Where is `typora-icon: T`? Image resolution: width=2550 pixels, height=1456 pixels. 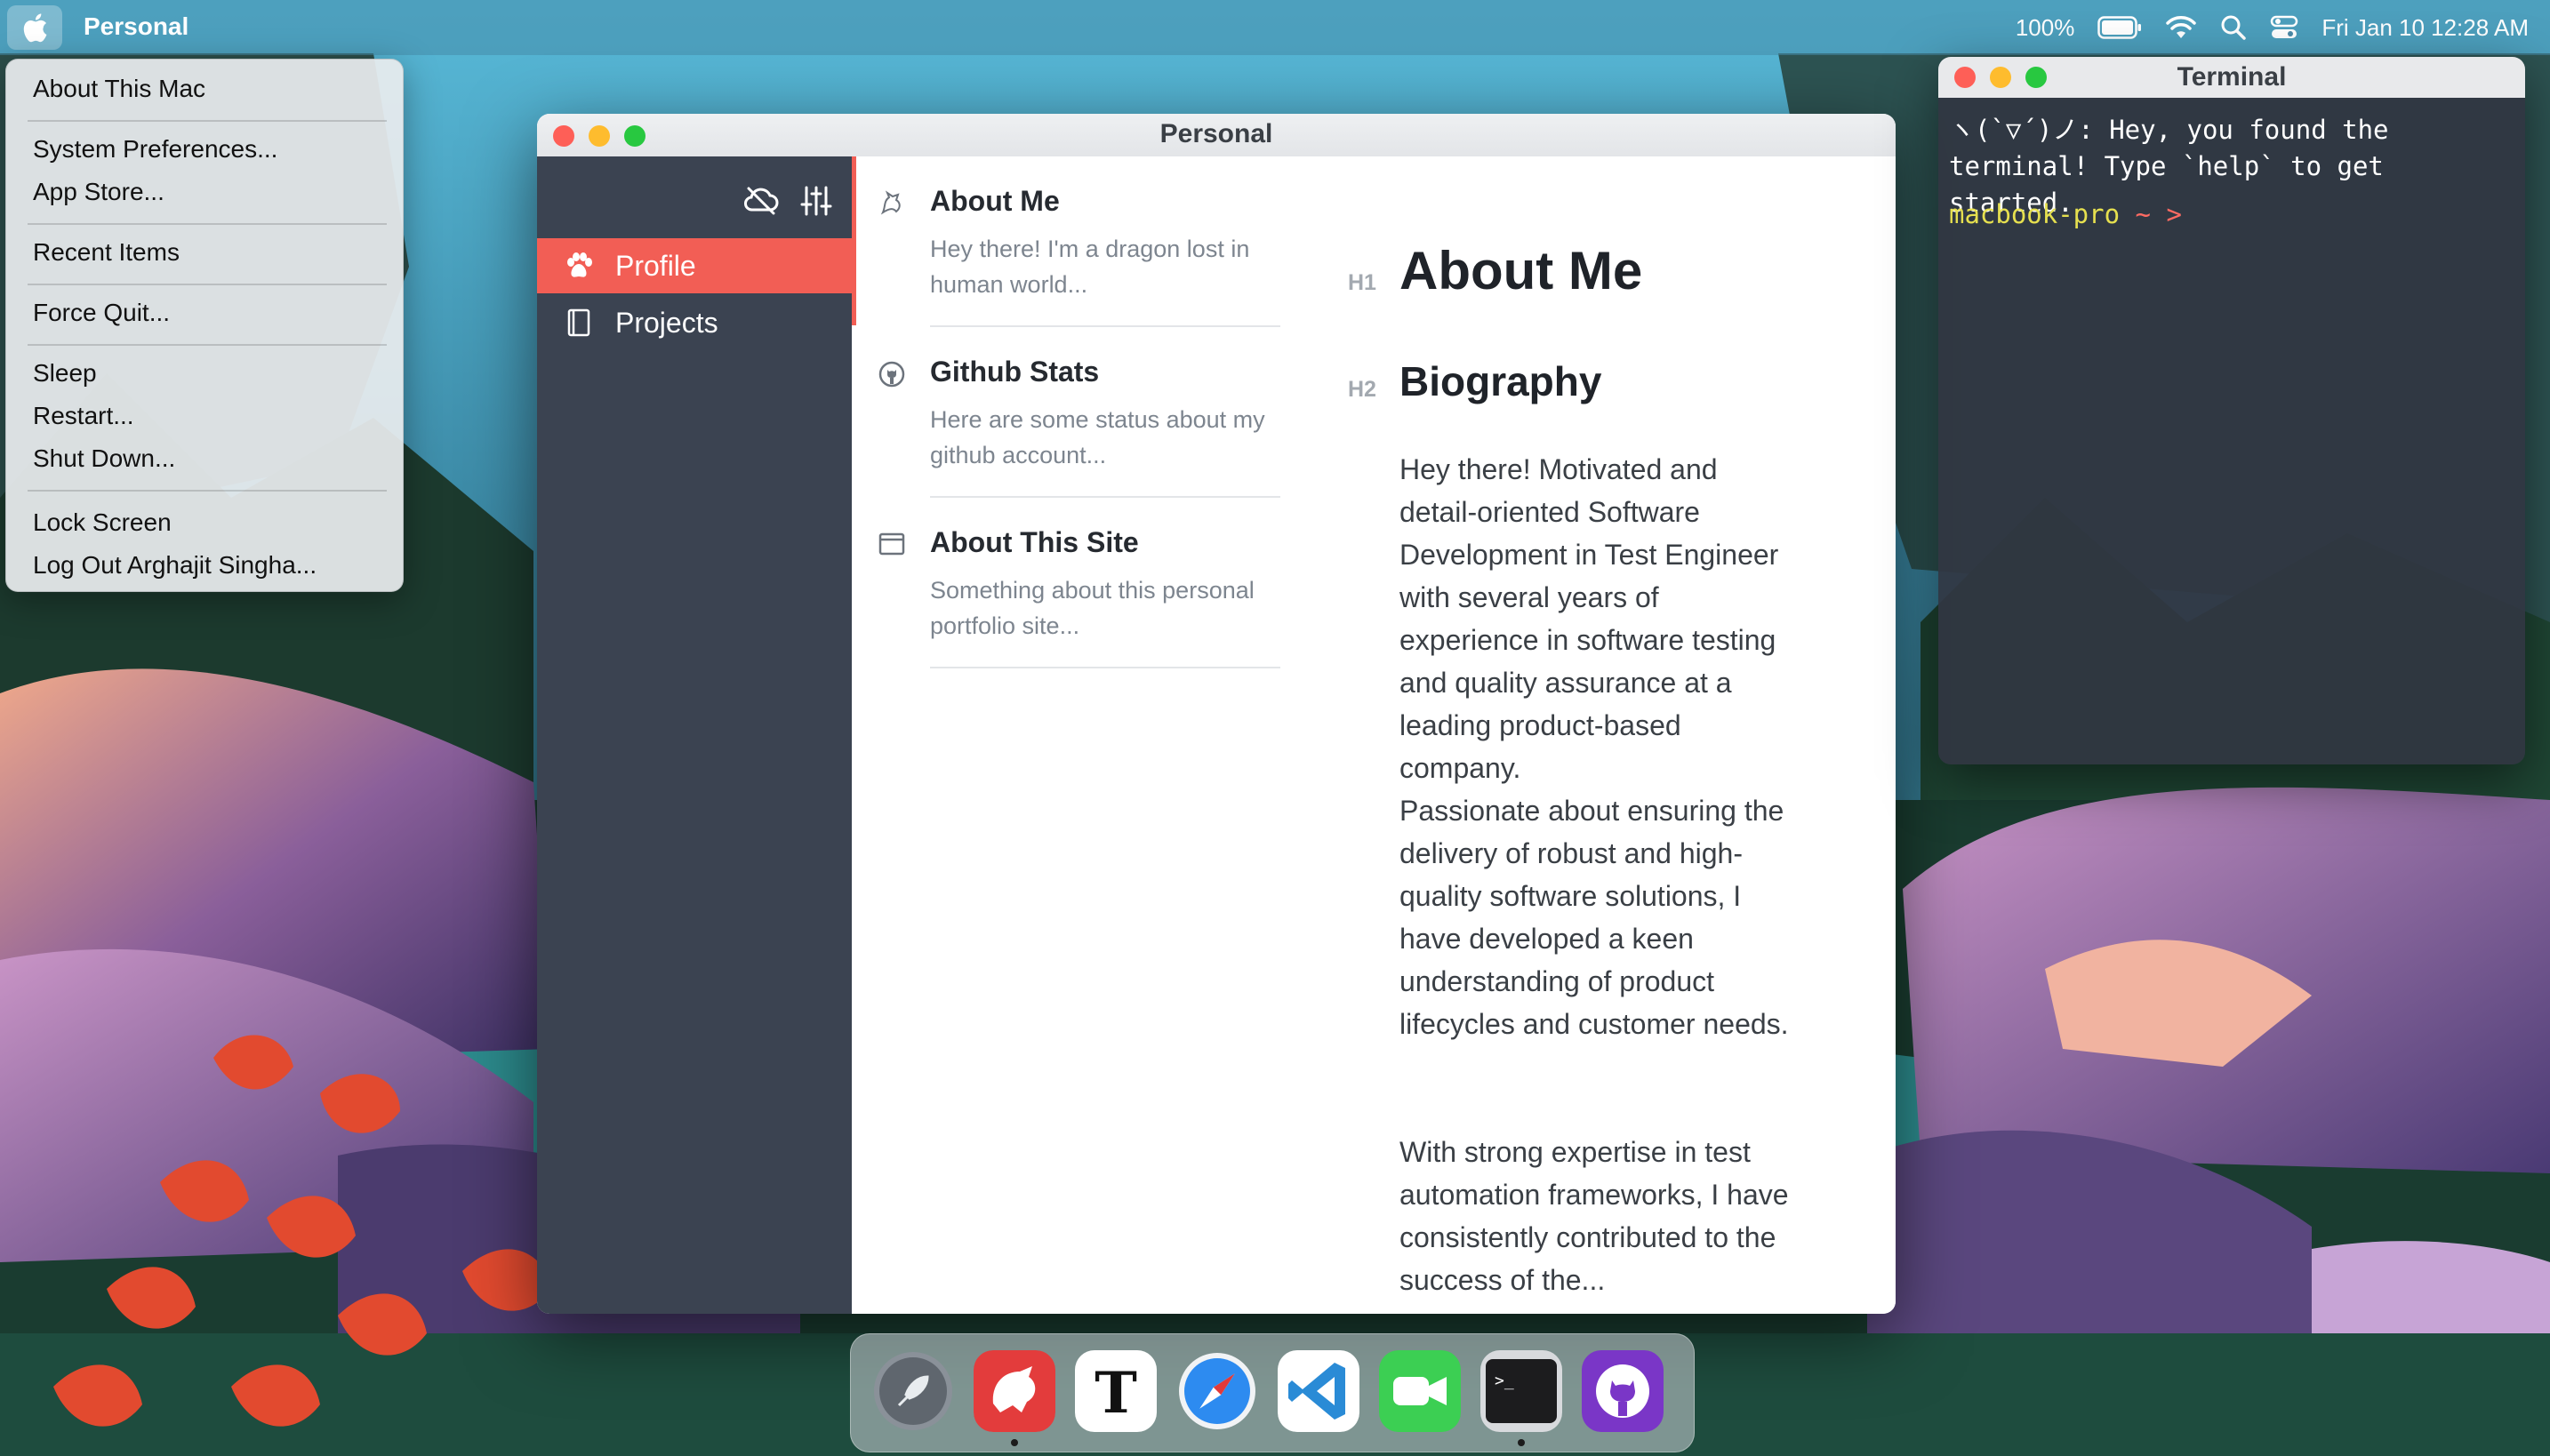
typora-icon: T is located at coordinates (1116, 1391).